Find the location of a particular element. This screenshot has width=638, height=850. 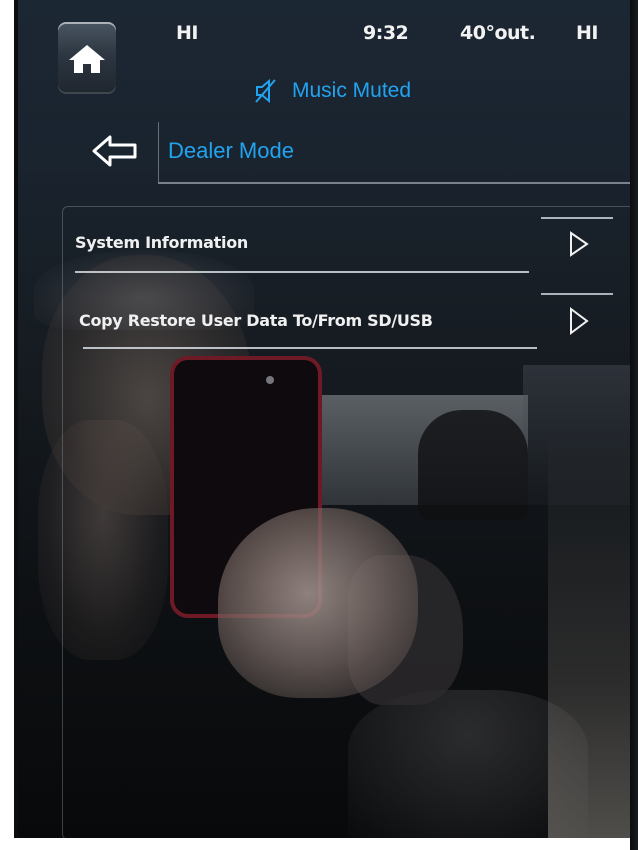

passenger-temperature: HI is located at coordinates (587, 33).